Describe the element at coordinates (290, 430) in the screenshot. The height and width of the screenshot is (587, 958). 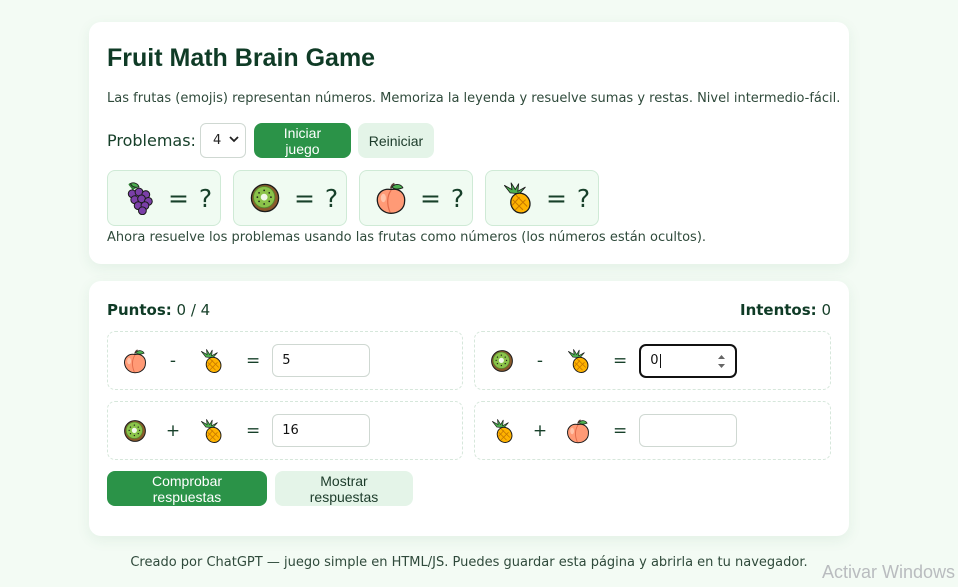
I see `answer-value: 16` at that location.